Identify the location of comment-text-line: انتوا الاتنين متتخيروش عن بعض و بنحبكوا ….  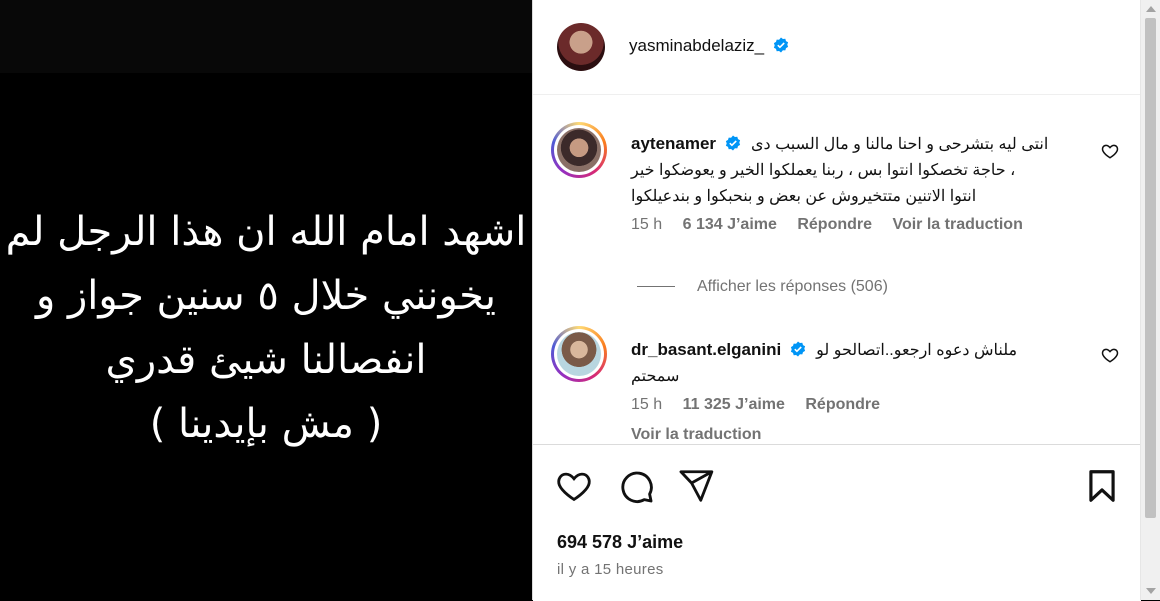
(804, 196).